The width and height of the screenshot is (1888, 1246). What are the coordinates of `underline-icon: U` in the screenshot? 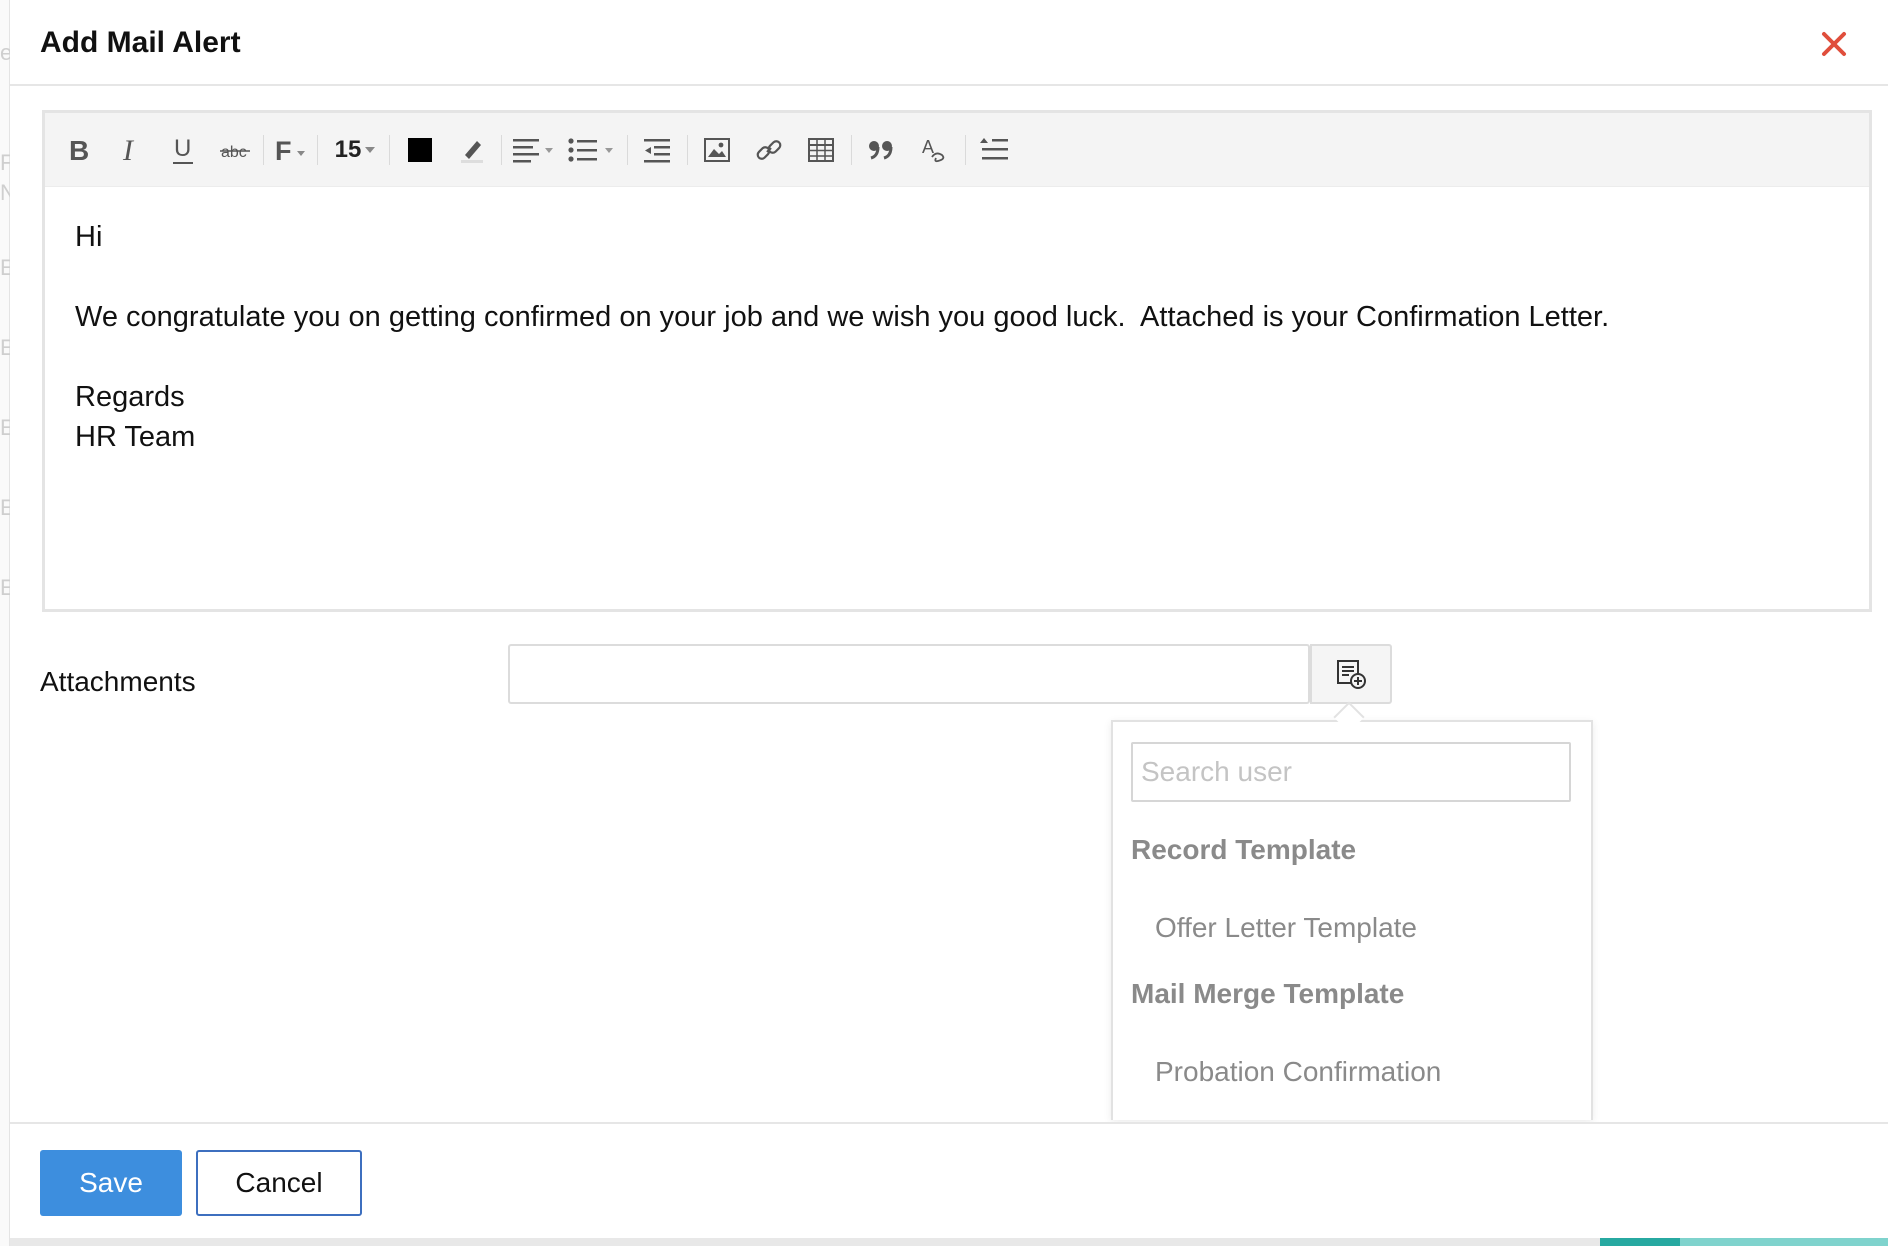 It's located at (183, 150).